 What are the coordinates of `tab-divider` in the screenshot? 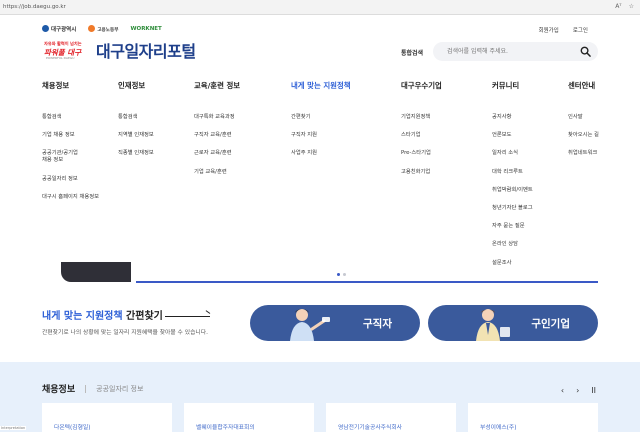 It's located at (86, 388).